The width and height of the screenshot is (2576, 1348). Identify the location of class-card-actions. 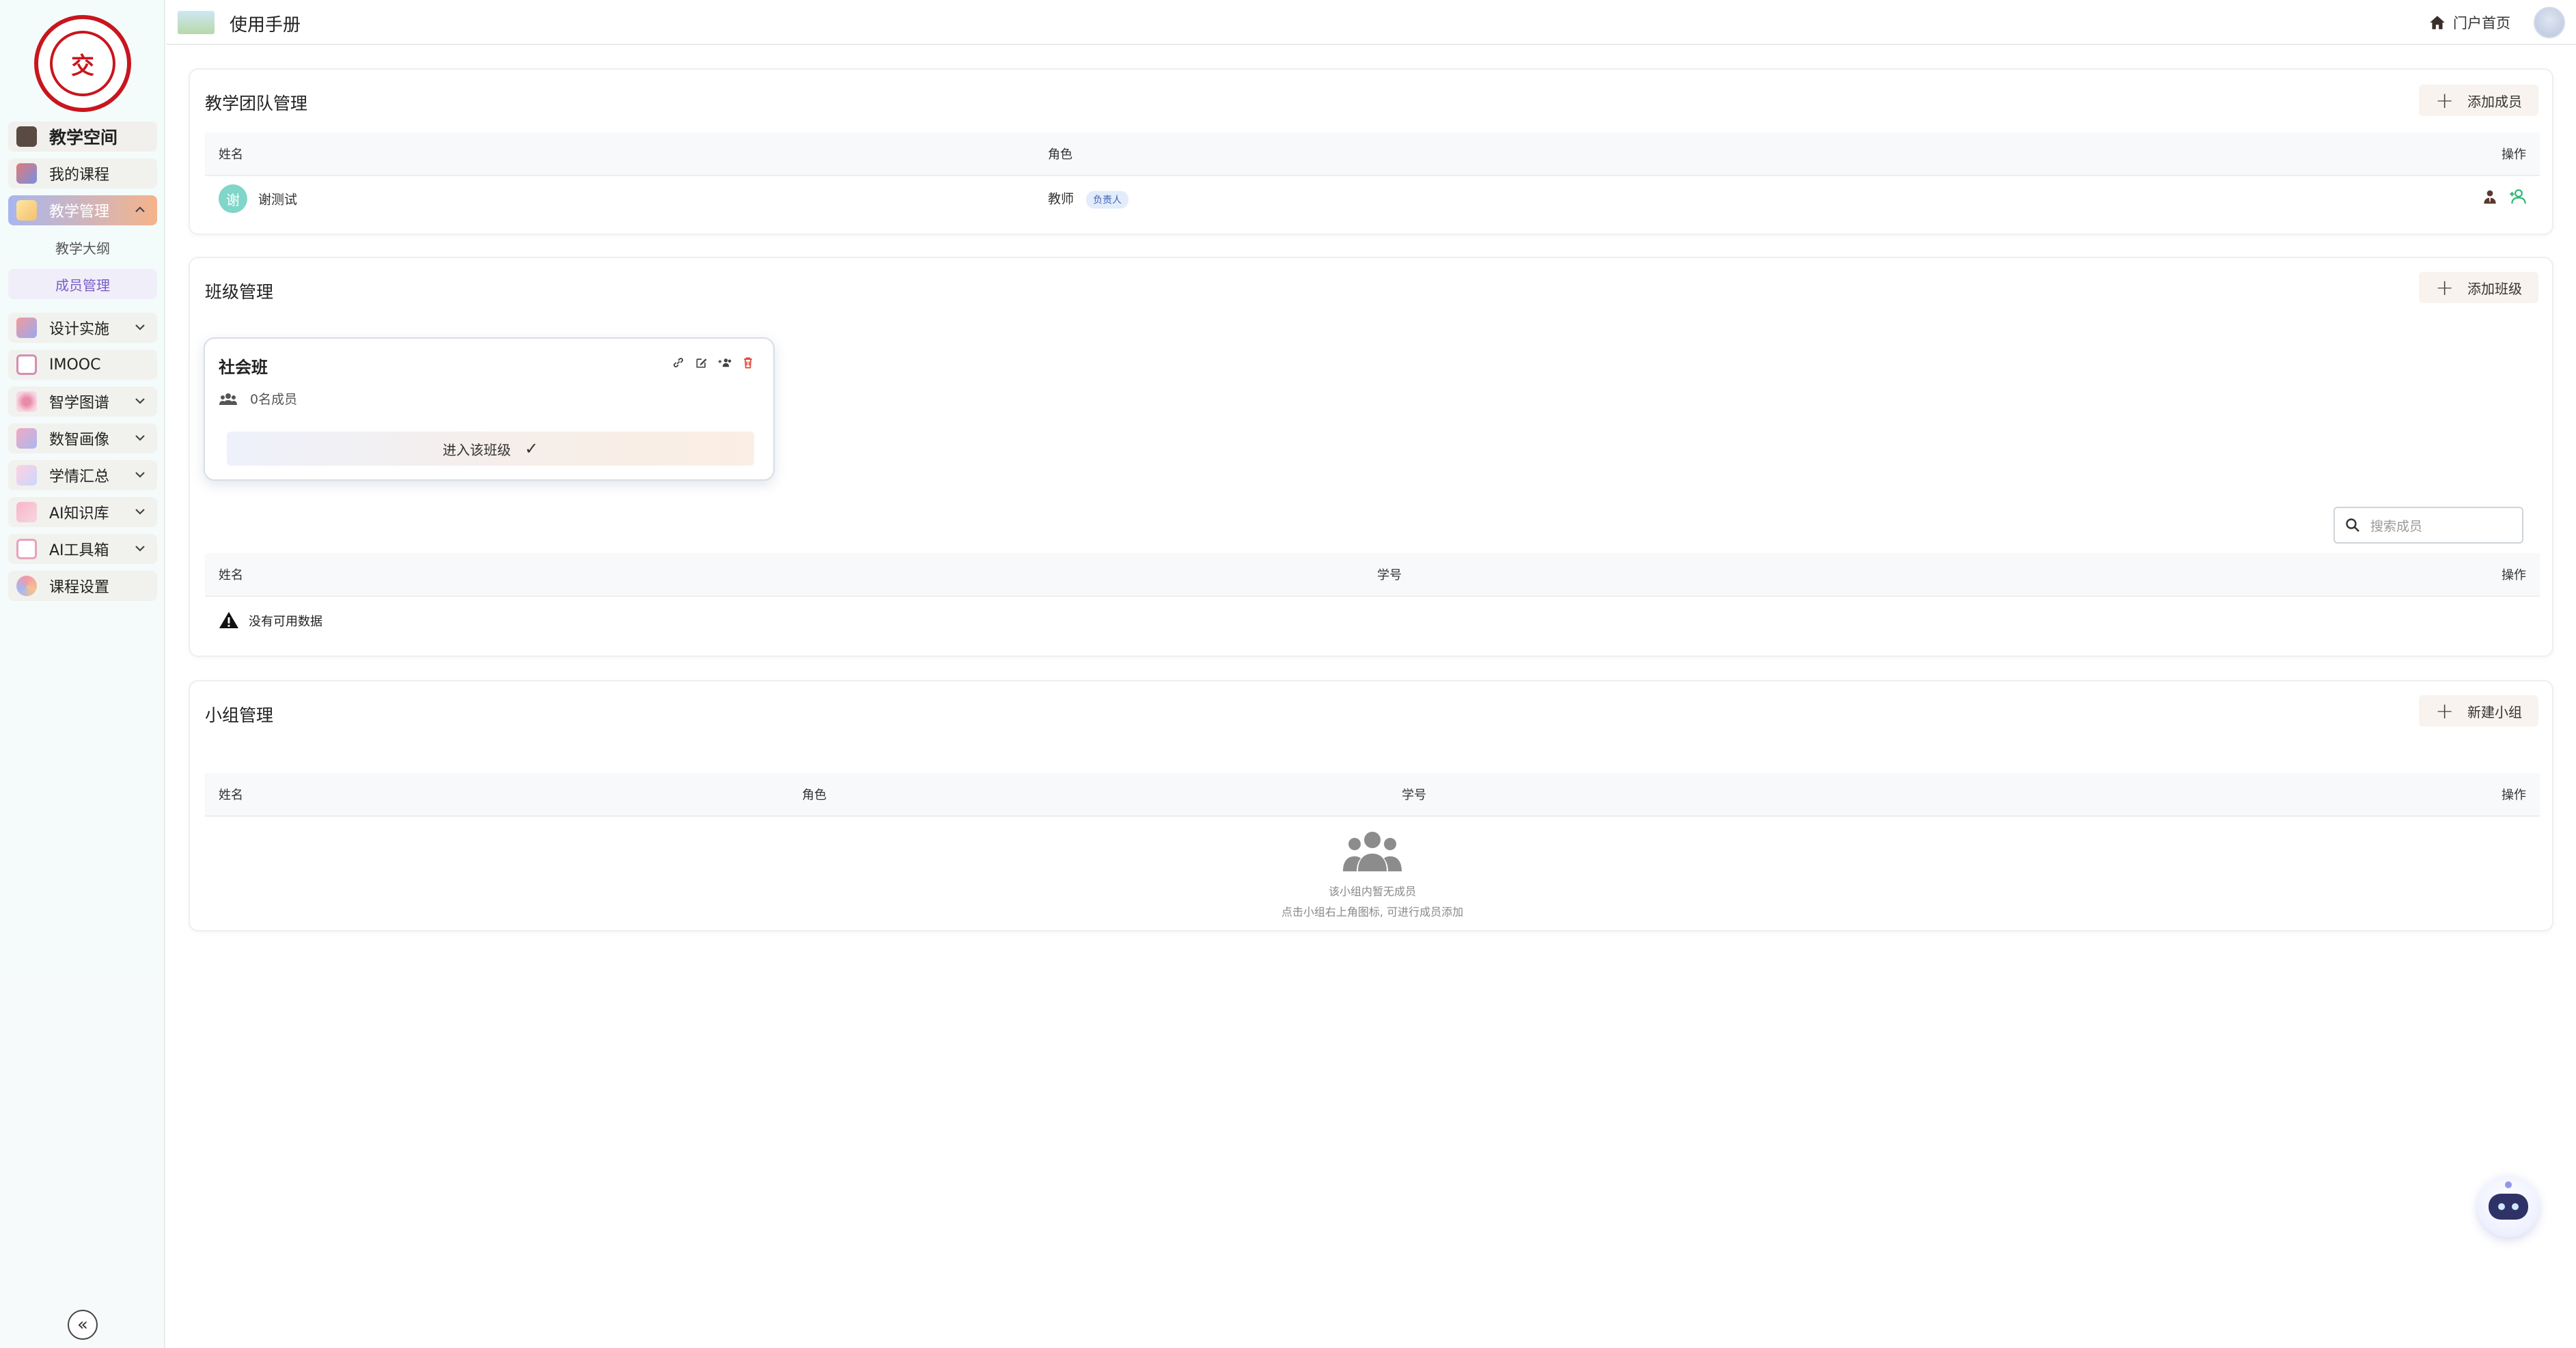
(713, 363).